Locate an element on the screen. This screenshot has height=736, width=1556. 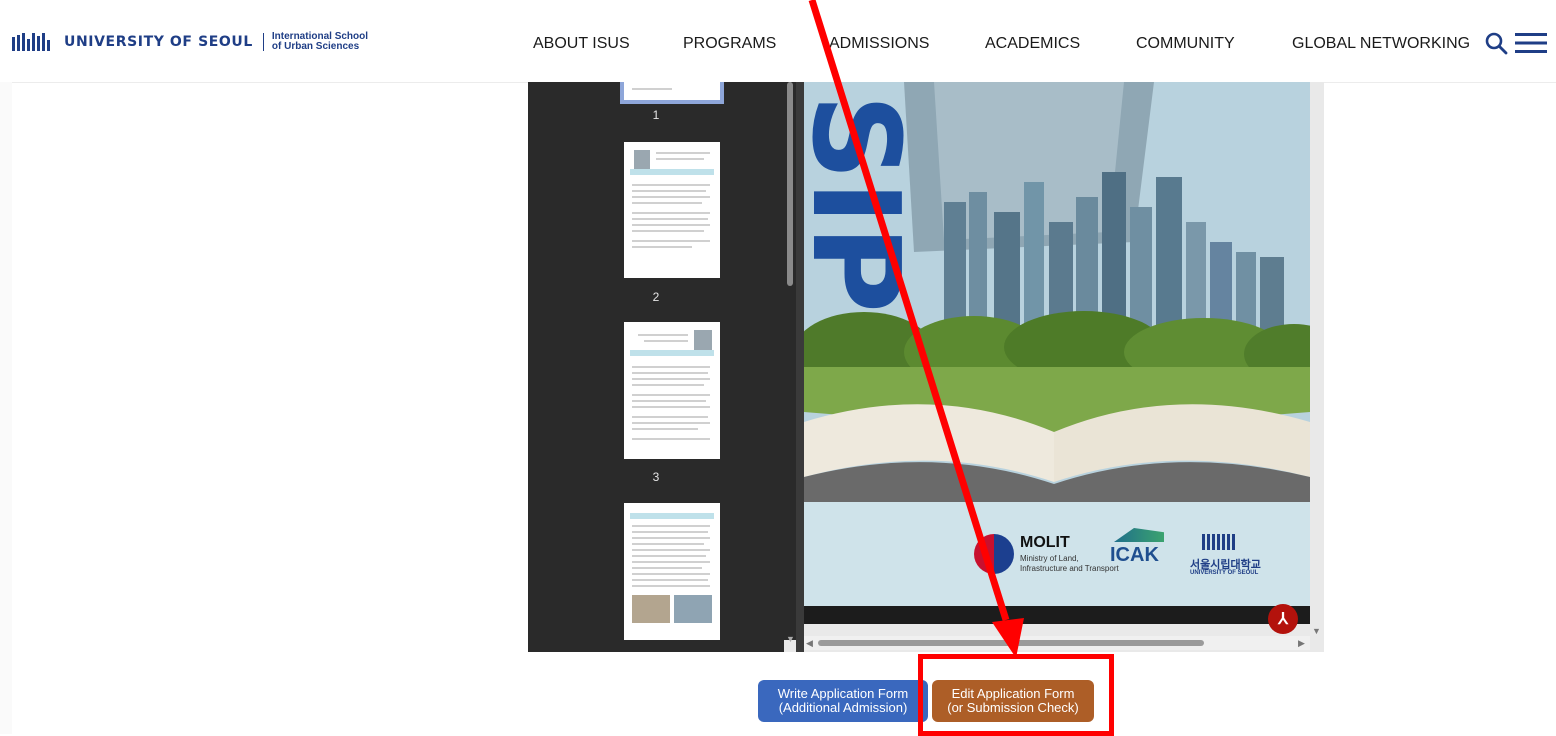
horizontal-scrollbar-thumb is located at coordinates (1011, 643).